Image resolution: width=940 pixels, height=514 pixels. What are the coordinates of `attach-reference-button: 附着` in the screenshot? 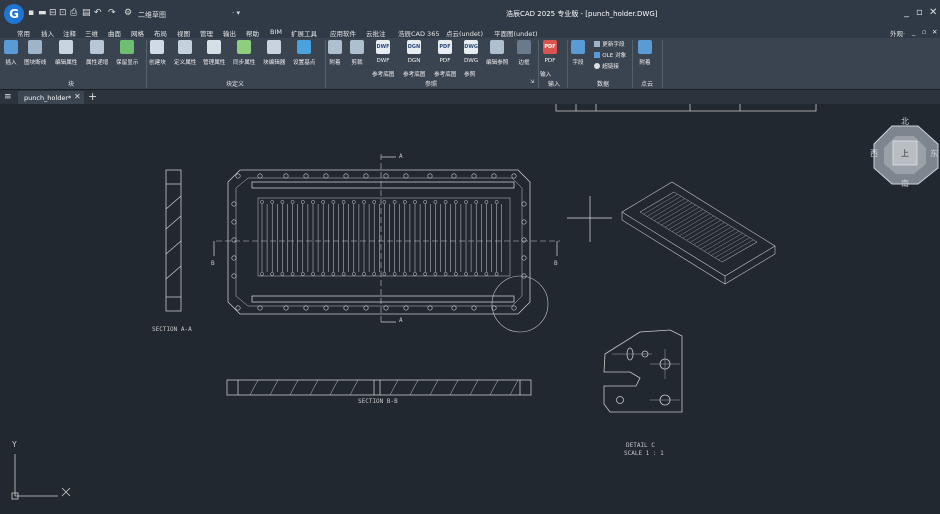 It's located at (335, 53).